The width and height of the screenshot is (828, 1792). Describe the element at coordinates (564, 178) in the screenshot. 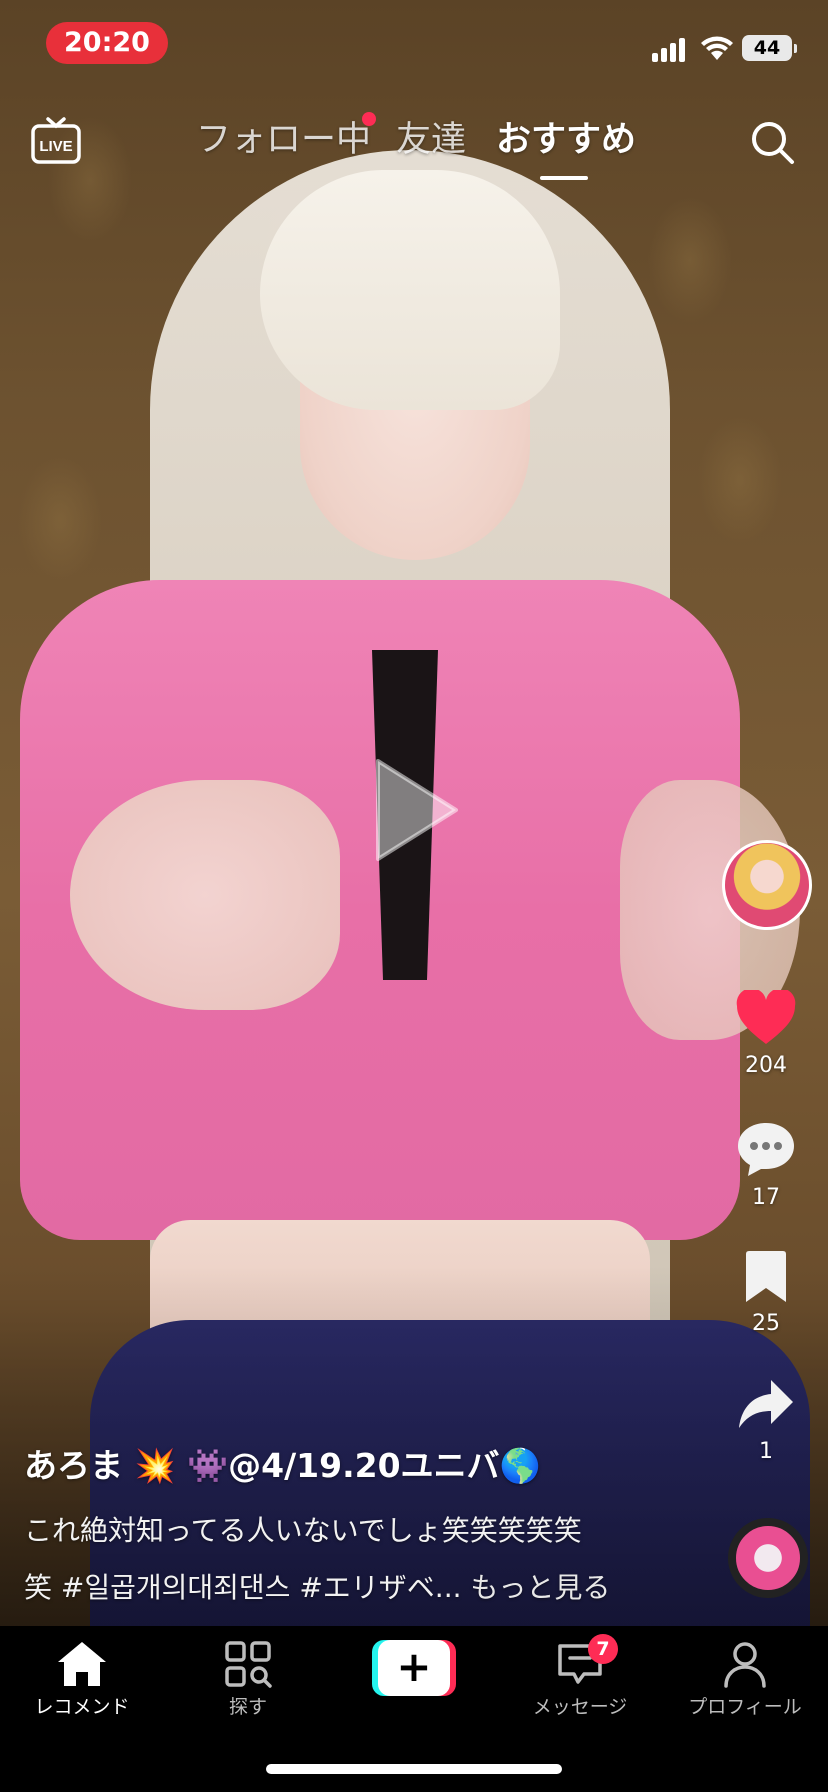

I see `active-tab-indicator` at that location.